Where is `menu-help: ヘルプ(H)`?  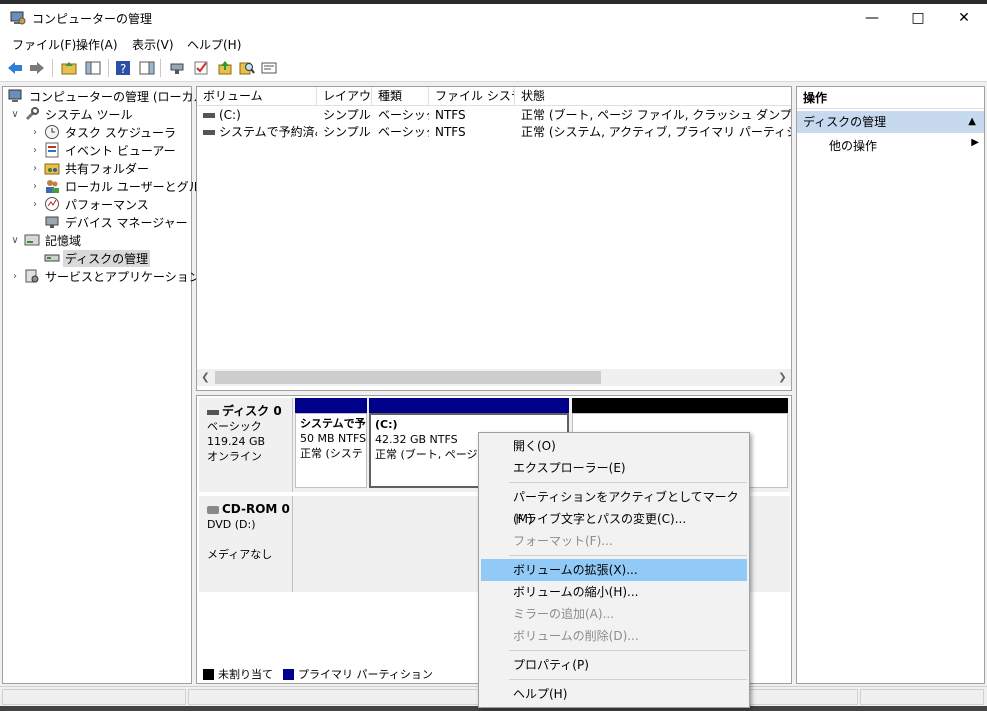 menu-help: ヘルプ(H) is located at coordinates (214, 44).